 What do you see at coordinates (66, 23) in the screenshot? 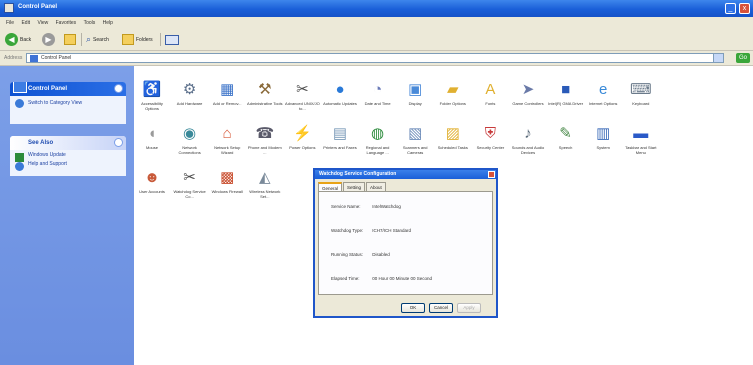
I see `menu-favorites: Favorites` at bounding box center [66, 23].